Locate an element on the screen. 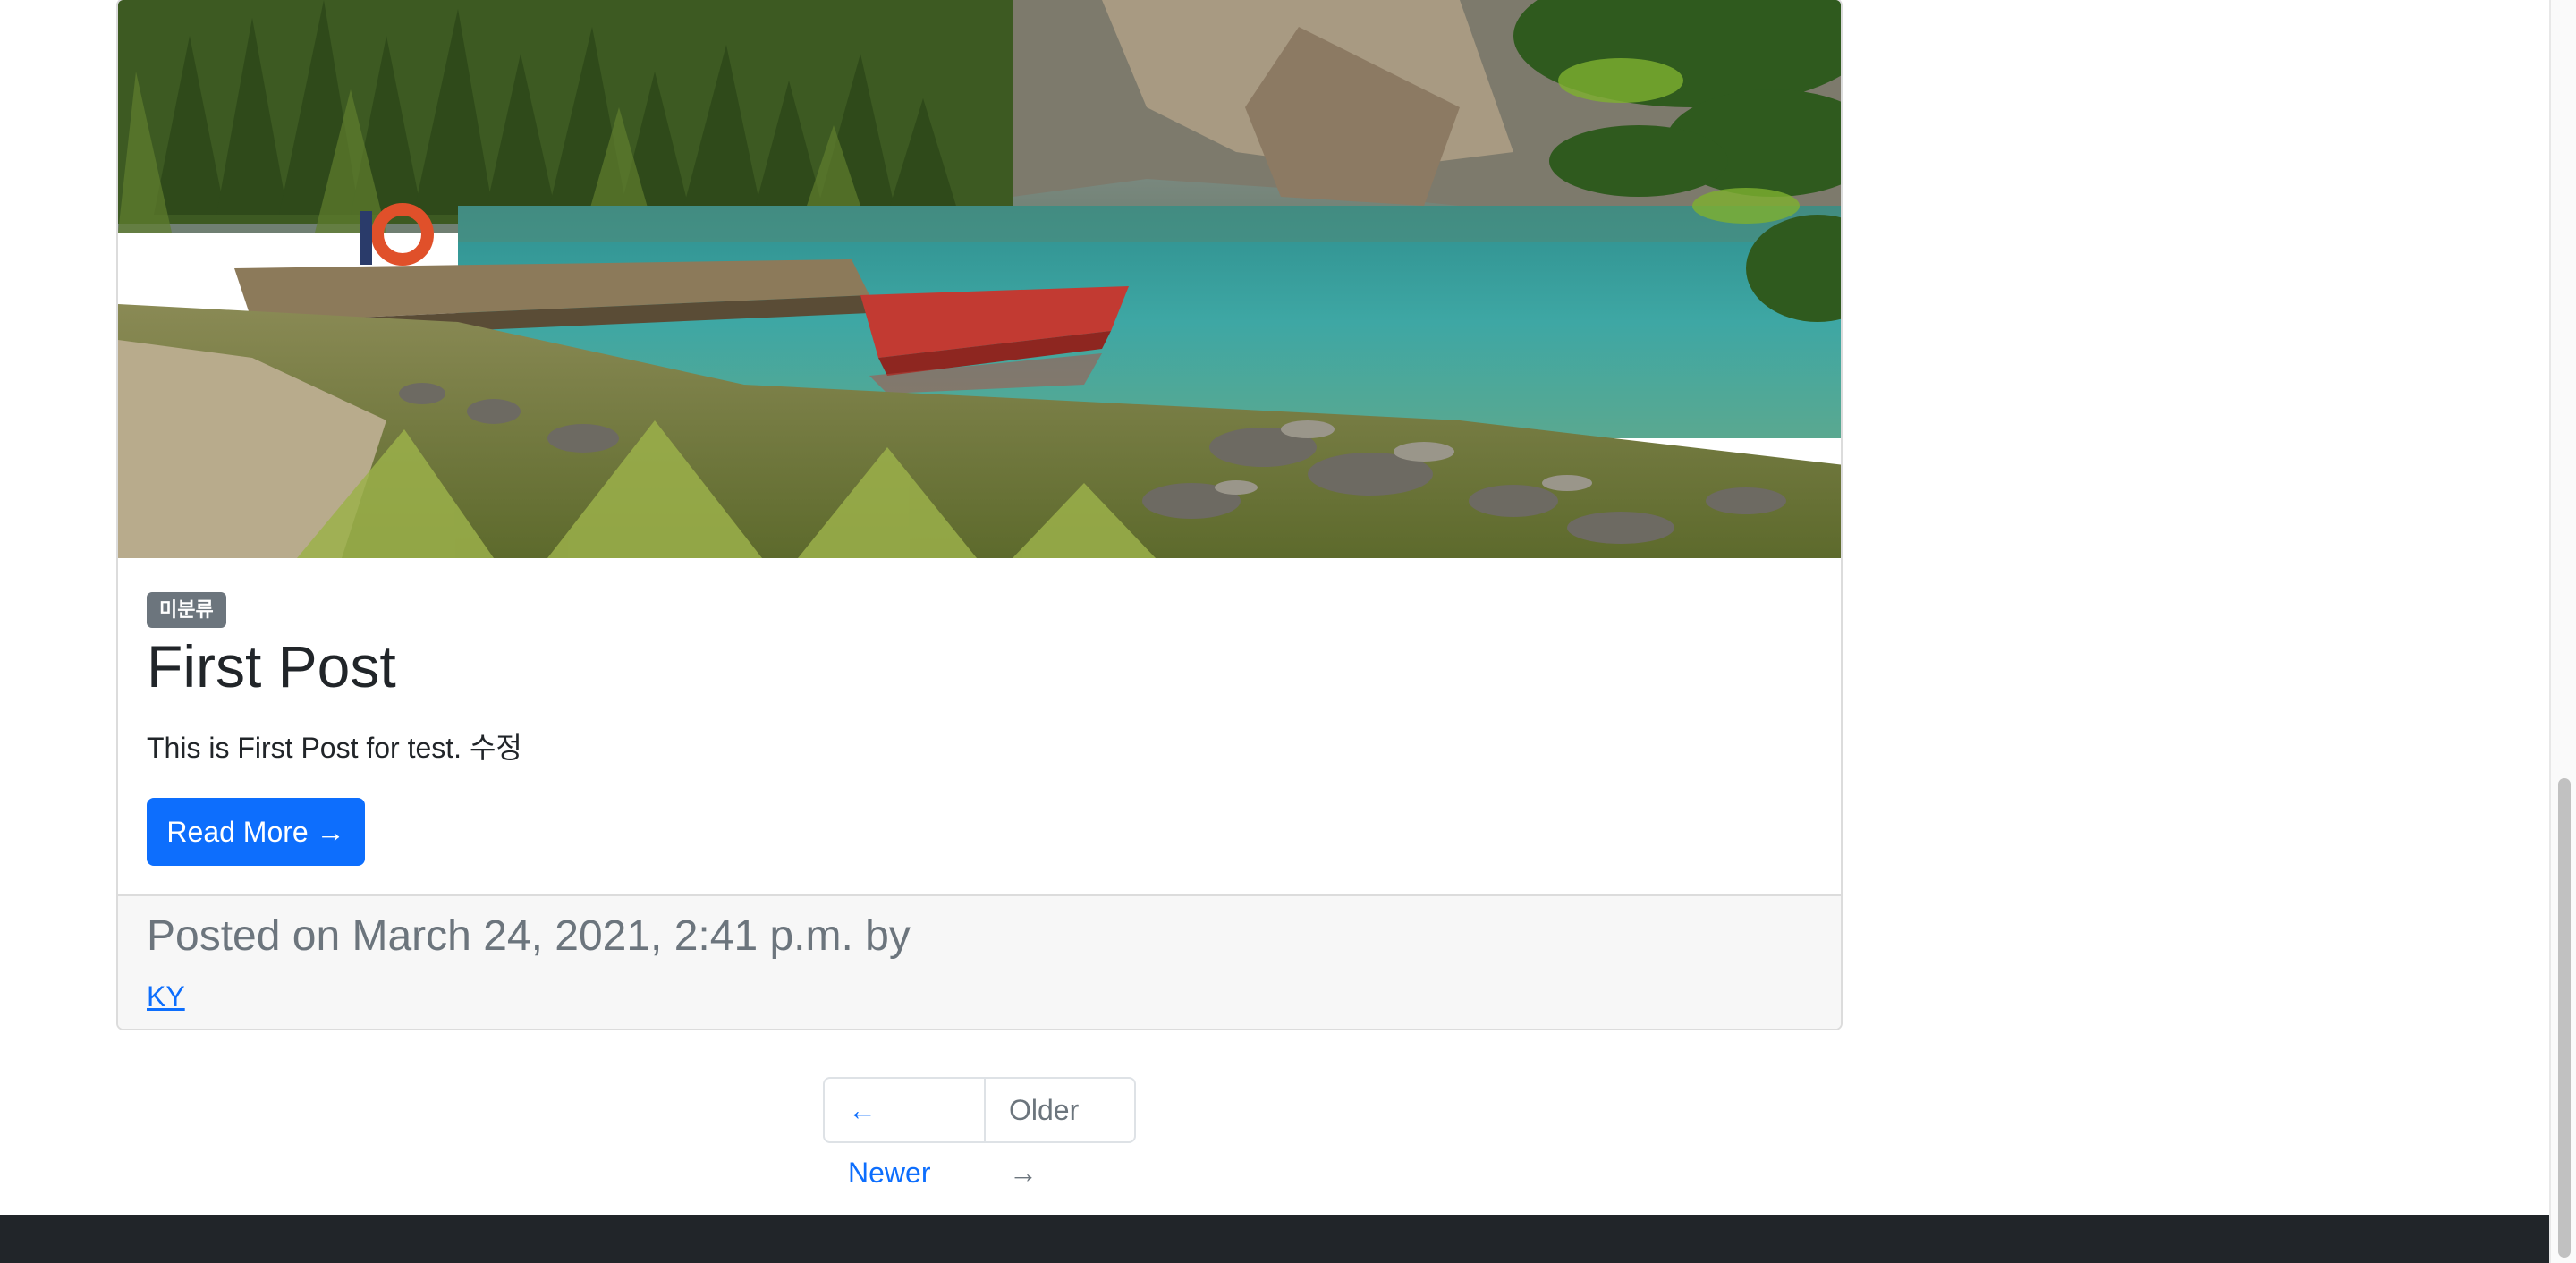 The width and height of the screenshot is (2576, 1263). pagination: ← Newer Older → is located at coordinates (979, 1133).